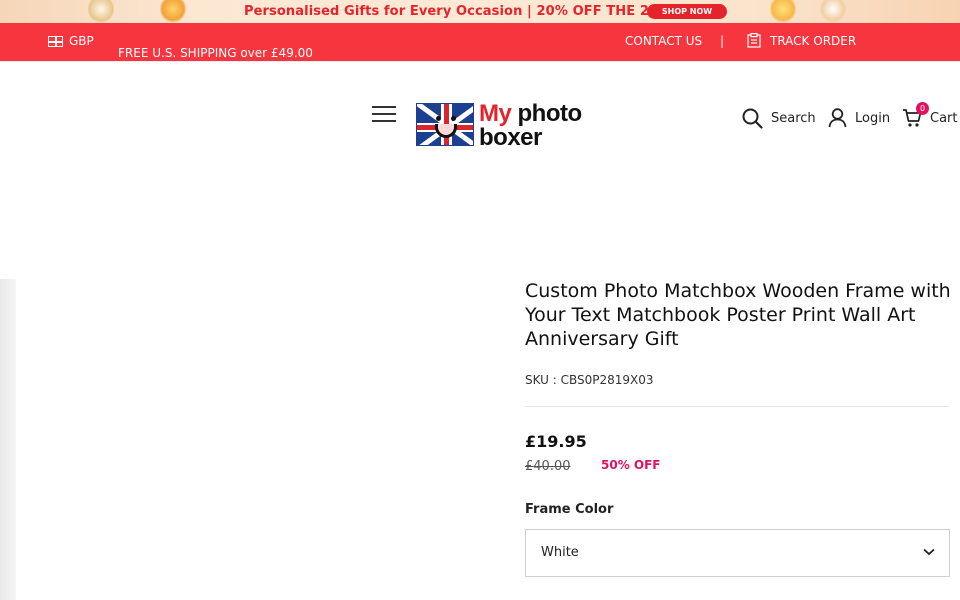 The image size is (960, 600). Describe the element at coordinates (215, 53) in the screenshot. I see `shipping-notice: FREE U.S. SHIPPING over £49.00` at that location.